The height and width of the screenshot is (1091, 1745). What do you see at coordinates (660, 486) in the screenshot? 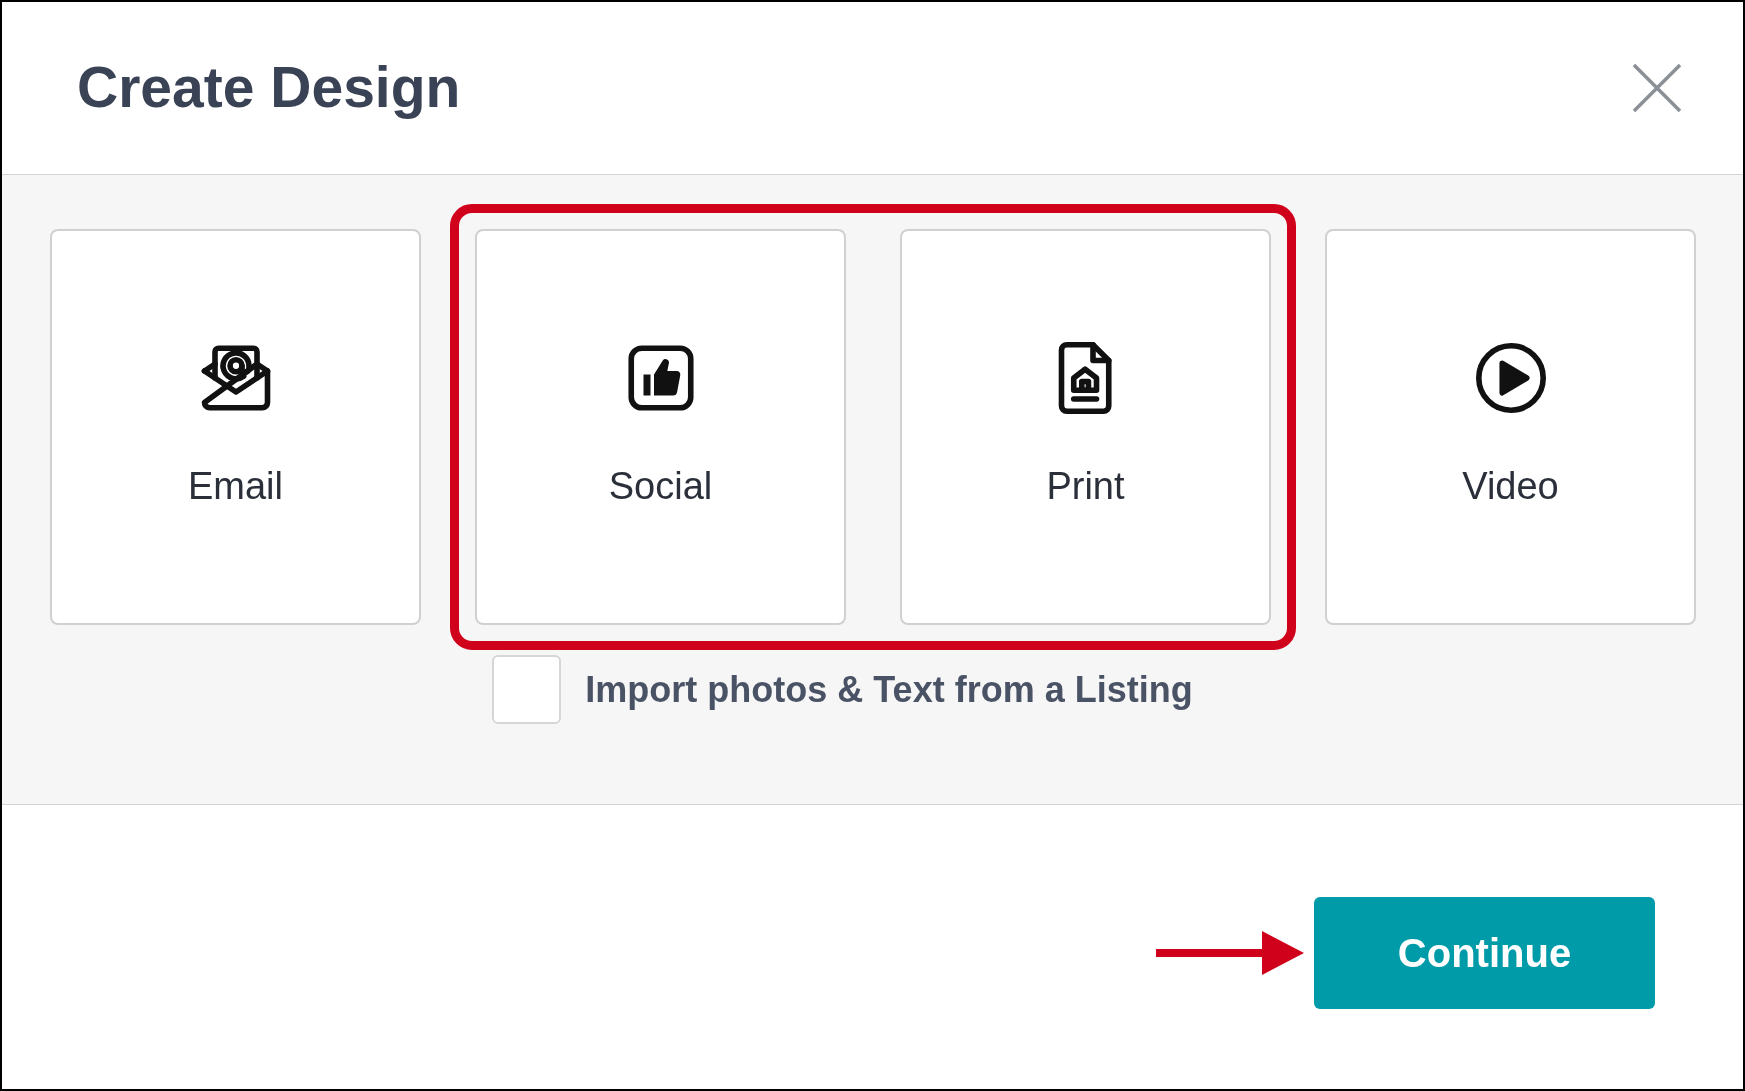
I see `card-label: Social` at bounding box center [660, 486].